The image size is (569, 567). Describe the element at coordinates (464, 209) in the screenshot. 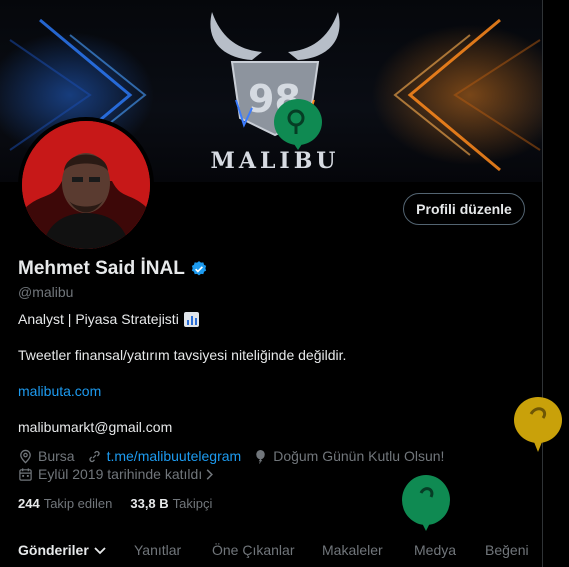

I see `edit-profile-button: Profili düzenle` at that location.